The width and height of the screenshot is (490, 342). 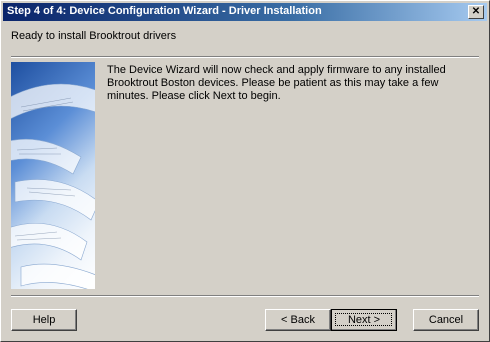 I want to click on close-icon: ✕, so click(x=476, y=11).